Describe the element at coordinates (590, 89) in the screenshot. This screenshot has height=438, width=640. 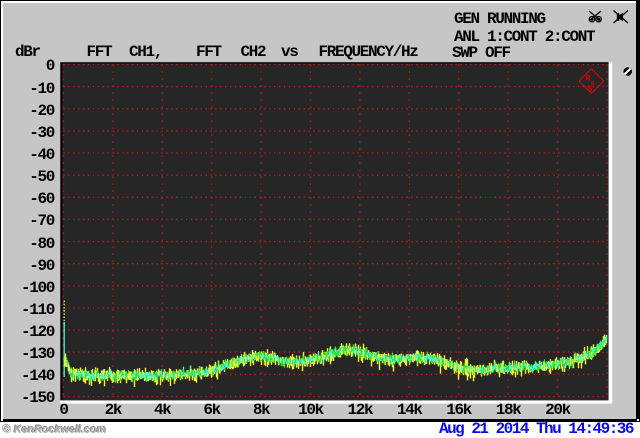
I see `svg-text: S` at that location.